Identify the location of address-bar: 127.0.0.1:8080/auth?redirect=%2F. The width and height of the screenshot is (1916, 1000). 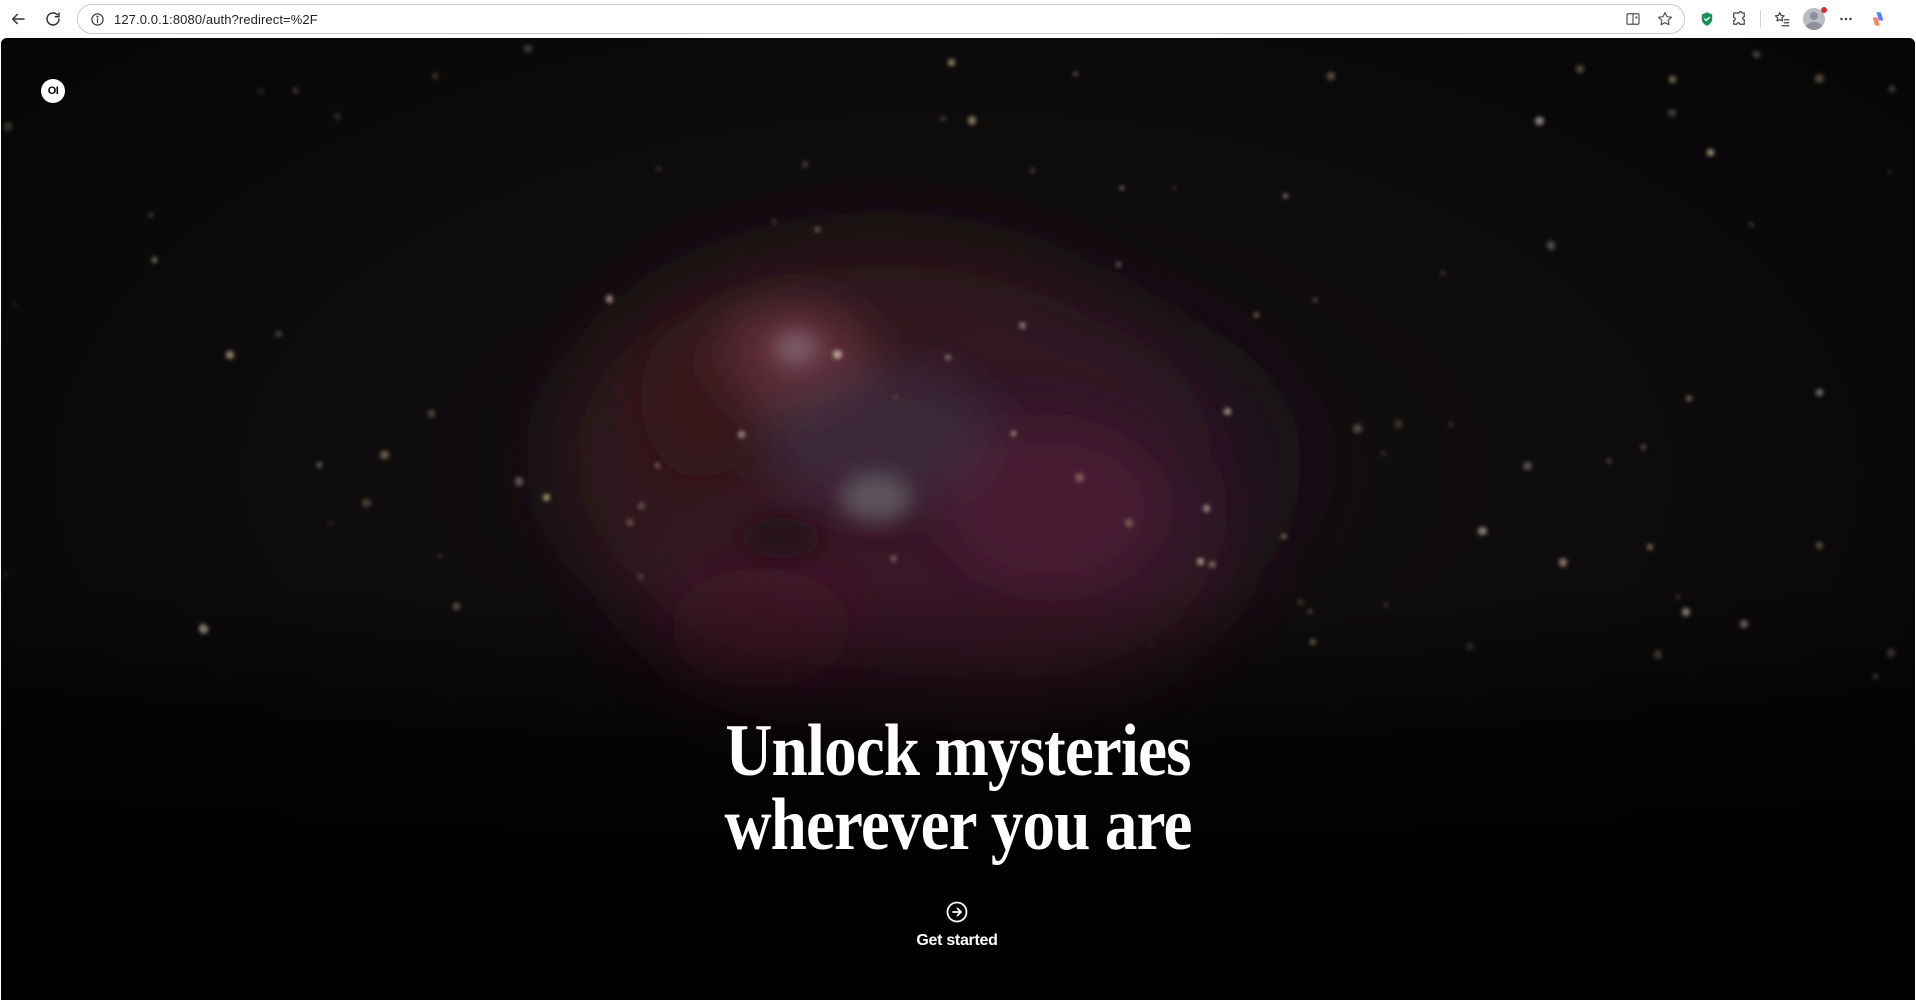
(881, 19).